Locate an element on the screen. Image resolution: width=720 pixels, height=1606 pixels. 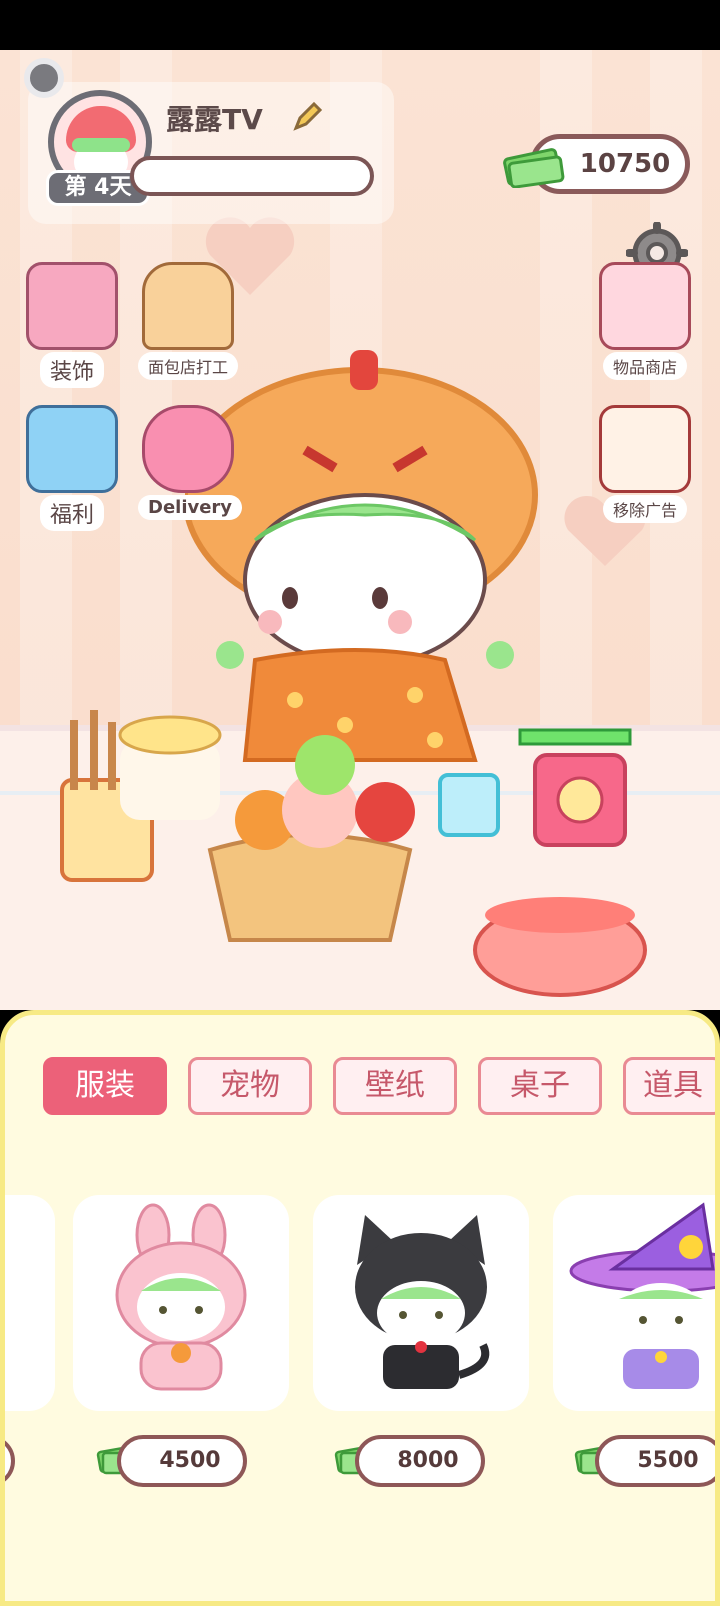
decor-label: 装饰 is located at coordinates (71, 370).